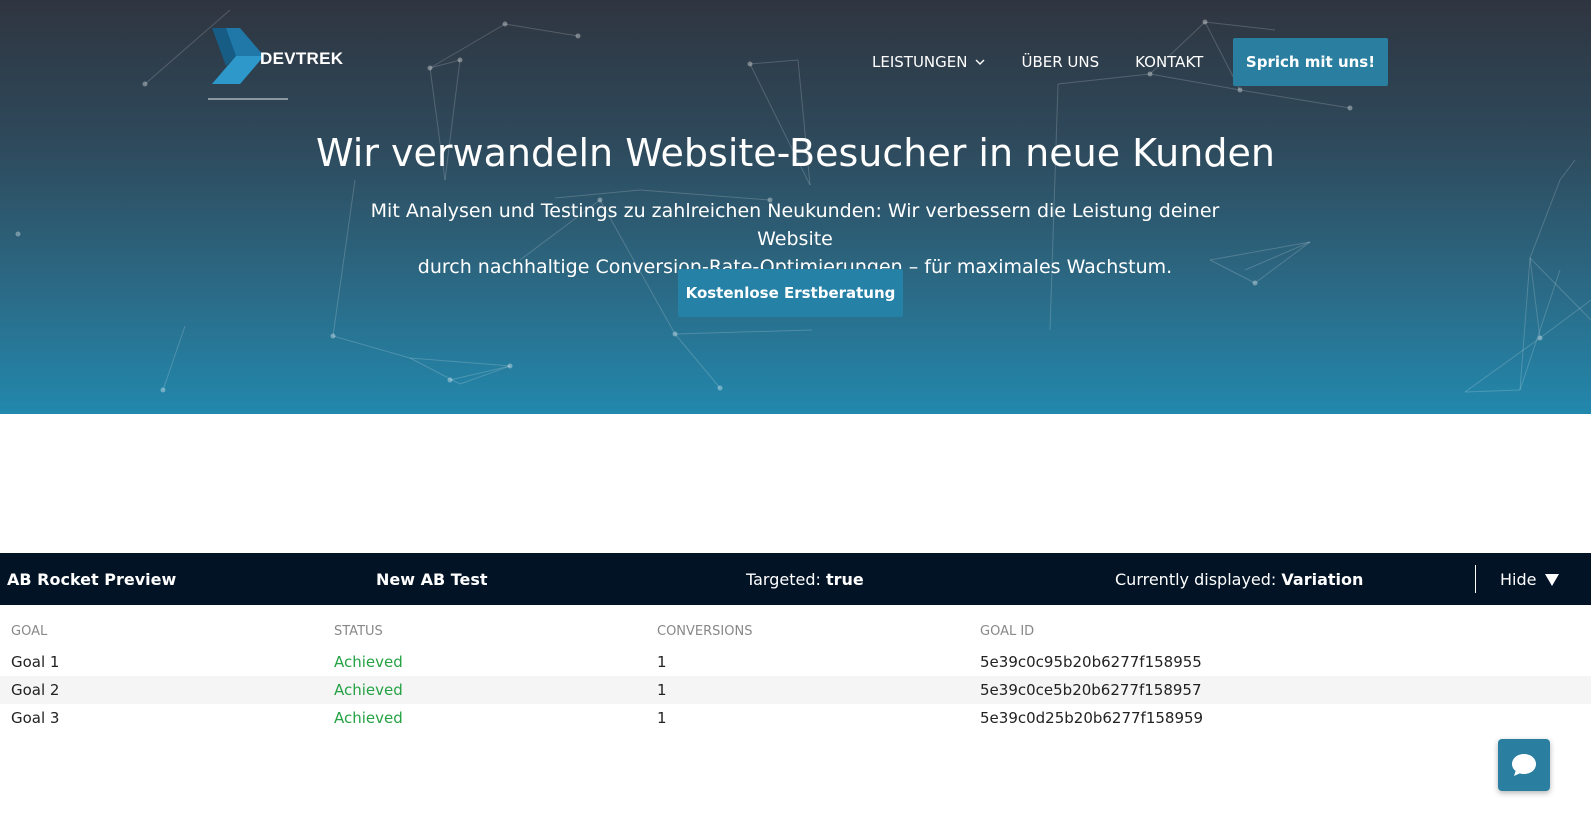 The width and height of the screenshot is (1591, 826). What do you see at coordinates (705, 631) in the screenshot?
I see `column-header-conversions: CONVERSIONS` at bounding box center [705, 631].